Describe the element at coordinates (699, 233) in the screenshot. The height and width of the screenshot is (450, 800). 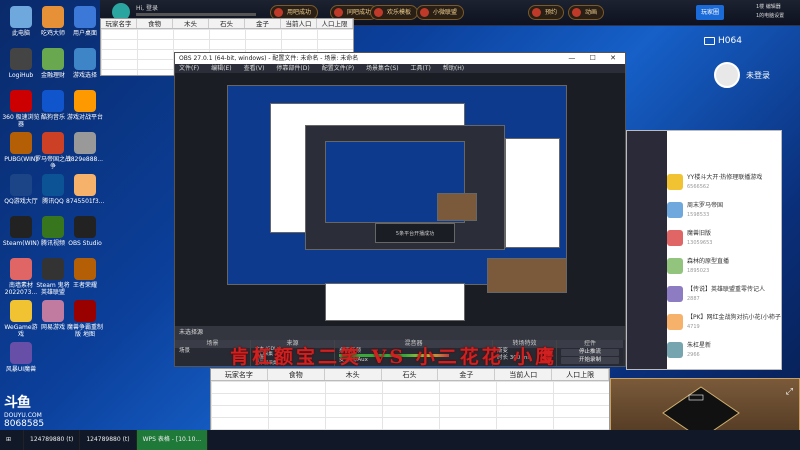
I see `room-title: 魔兽旧版` at that location.